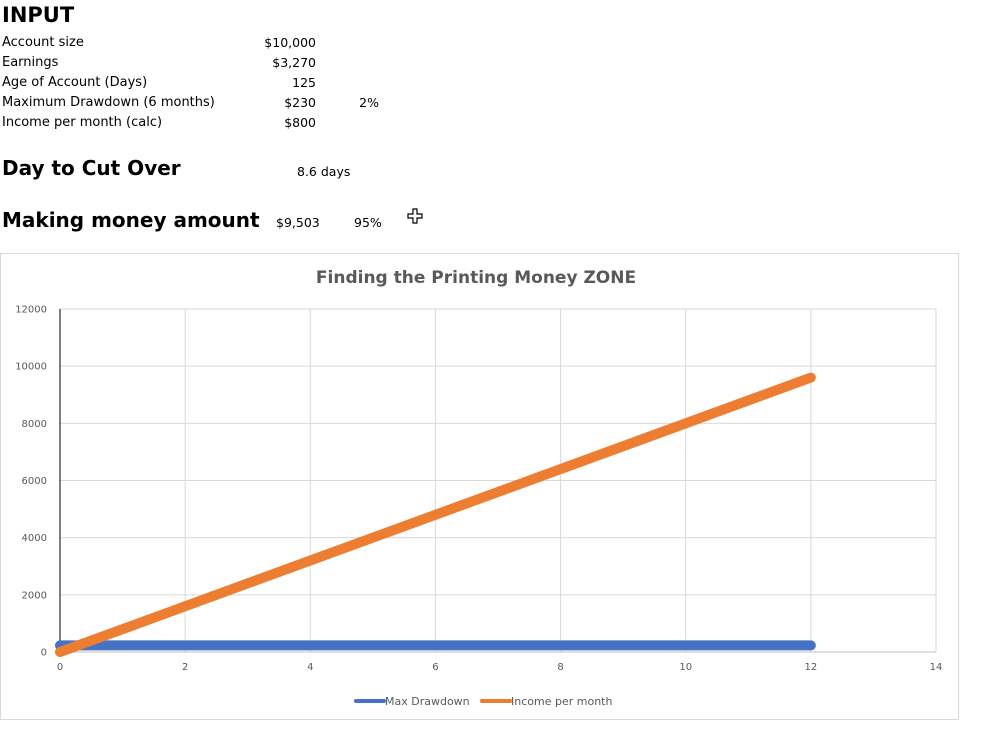 The height and width of the screenshot is (738, 991). I want to click on y-tick-label: 4000, so click(34, 538).